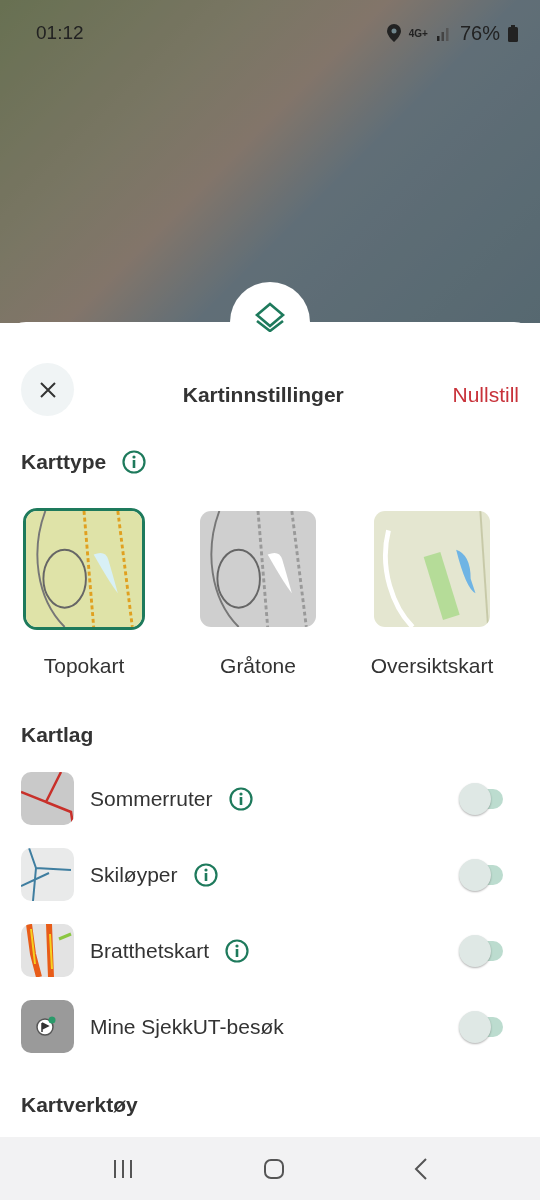 This screenshot has width=540, height=1200. I want to click on layer-label: Sommerruter, so click(151, 798).